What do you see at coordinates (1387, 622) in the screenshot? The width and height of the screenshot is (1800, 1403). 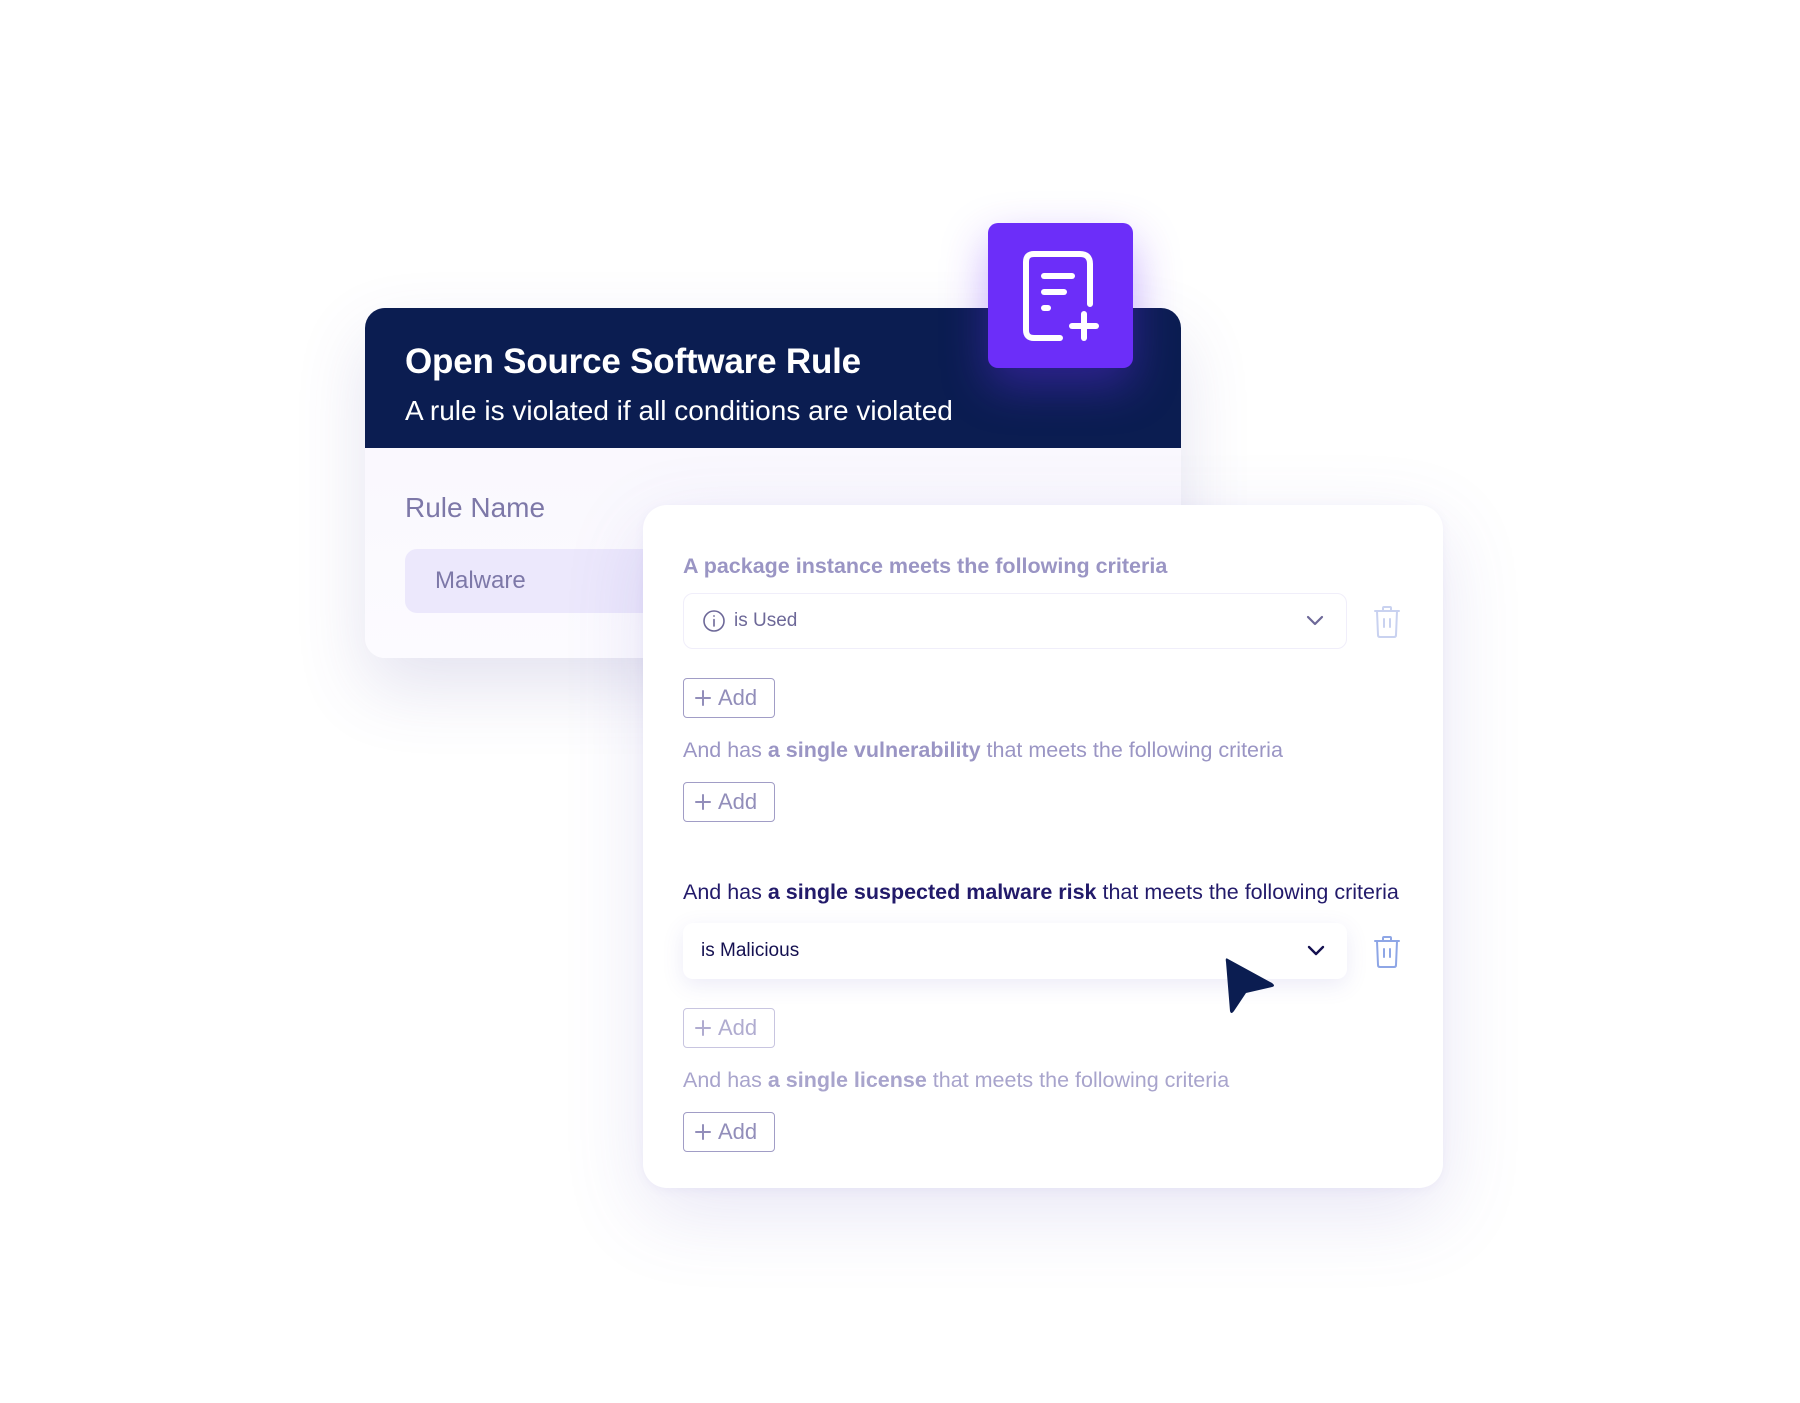 I see `delete-package-criteria-trash-icon` at bounding box center [1387, 622].